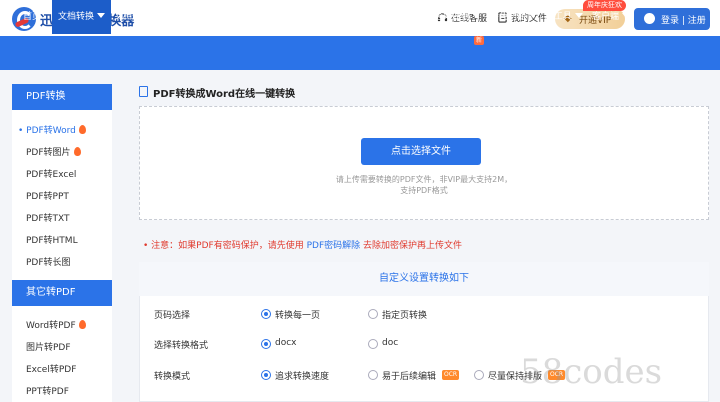 The image size is (720, 402). What do you see at coordinates (325, 17) in the screenshot?
I see `nav-ocr-label: 图片文字识别` at bounding box center [325, 17].